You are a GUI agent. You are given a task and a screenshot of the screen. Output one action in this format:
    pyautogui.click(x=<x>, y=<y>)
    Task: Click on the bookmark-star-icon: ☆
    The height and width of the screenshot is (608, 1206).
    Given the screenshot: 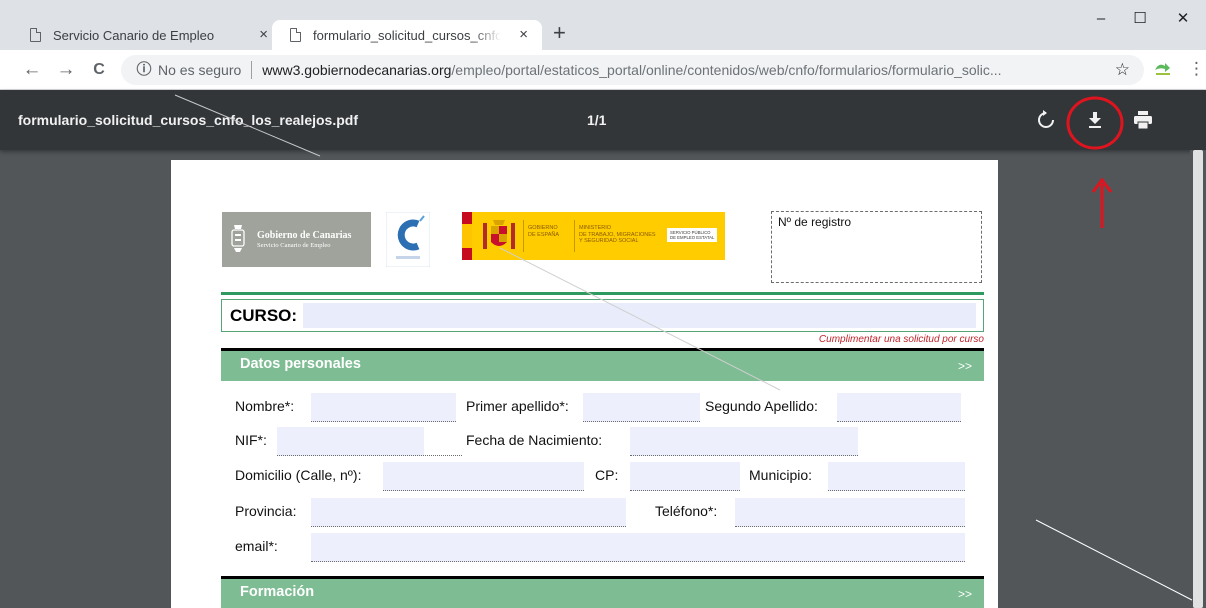 What is the action you would take?
    pyautogui.click(x=1122, y=70)
    